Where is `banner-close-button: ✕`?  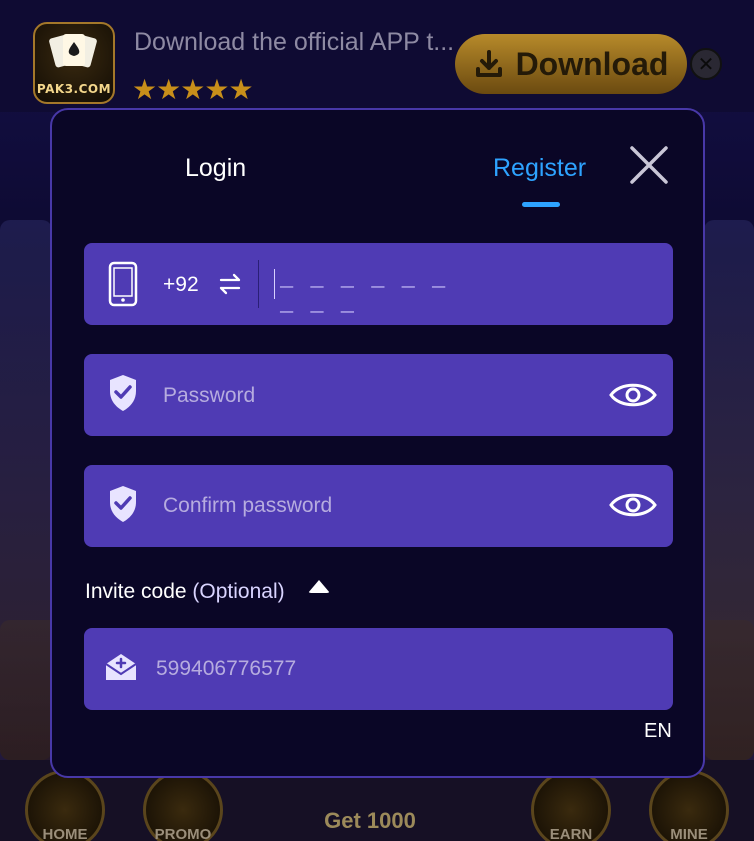 banner-close-button: ✕ is located at coordinates (706, 64).